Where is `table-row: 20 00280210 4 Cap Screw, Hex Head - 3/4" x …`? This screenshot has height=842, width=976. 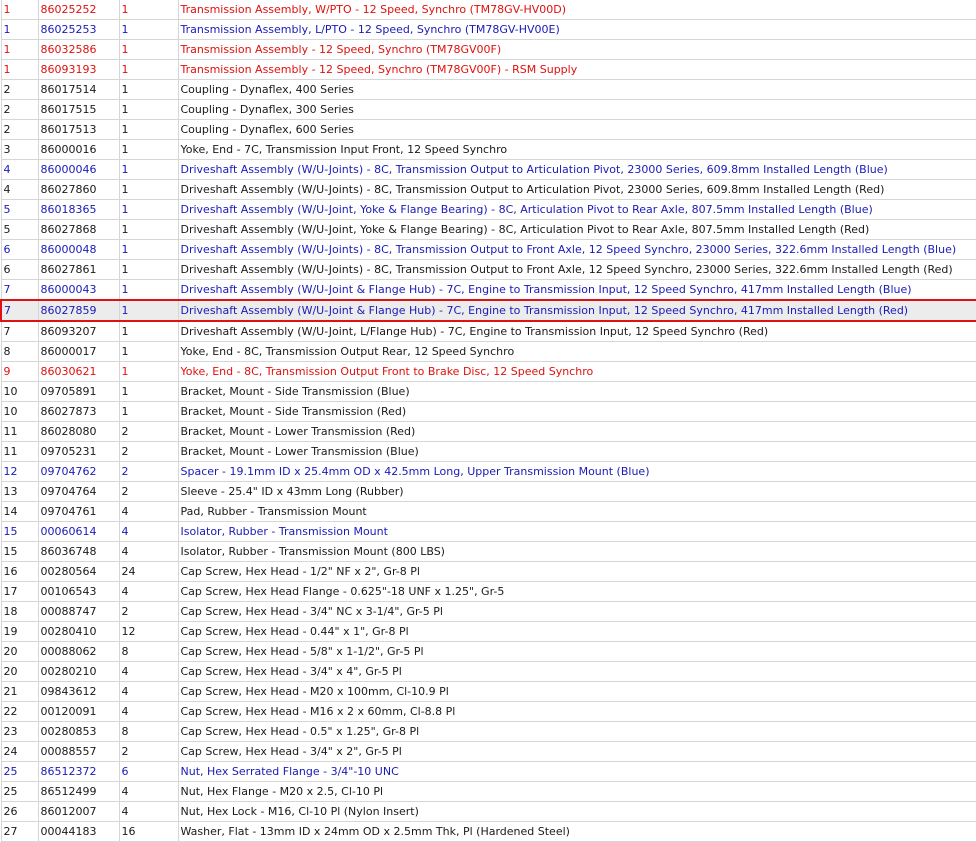
table-row: 20 00280210 4 Cap Screw, Hex Head - 3/4" x … is located at coordinates (488, 671).